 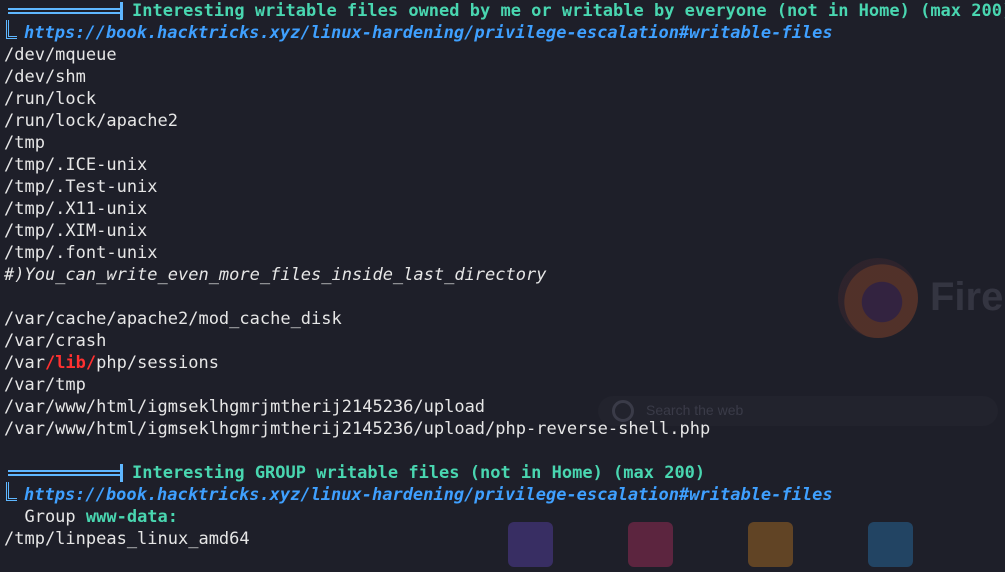 I want to click on file-path: /tmp/.Test-unix, so click(x=81, y=187).